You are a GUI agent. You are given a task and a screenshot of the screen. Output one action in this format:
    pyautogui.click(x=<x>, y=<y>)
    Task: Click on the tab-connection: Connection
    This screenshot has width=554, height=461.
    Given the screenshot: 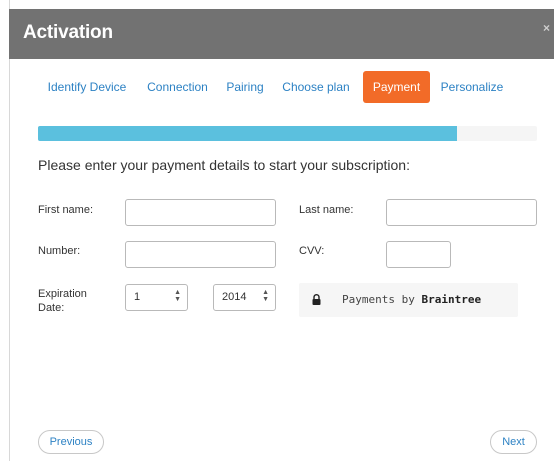 What is the action you would take?
    pyautogui.click(x=177, y=87)
    